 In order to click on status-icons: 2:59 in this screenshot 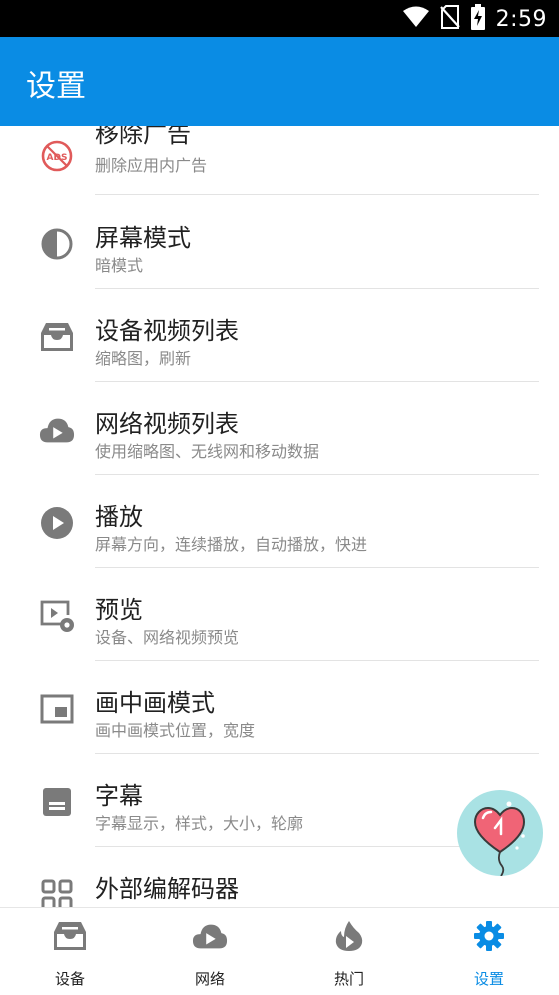, I will do `click(474, 19)`.